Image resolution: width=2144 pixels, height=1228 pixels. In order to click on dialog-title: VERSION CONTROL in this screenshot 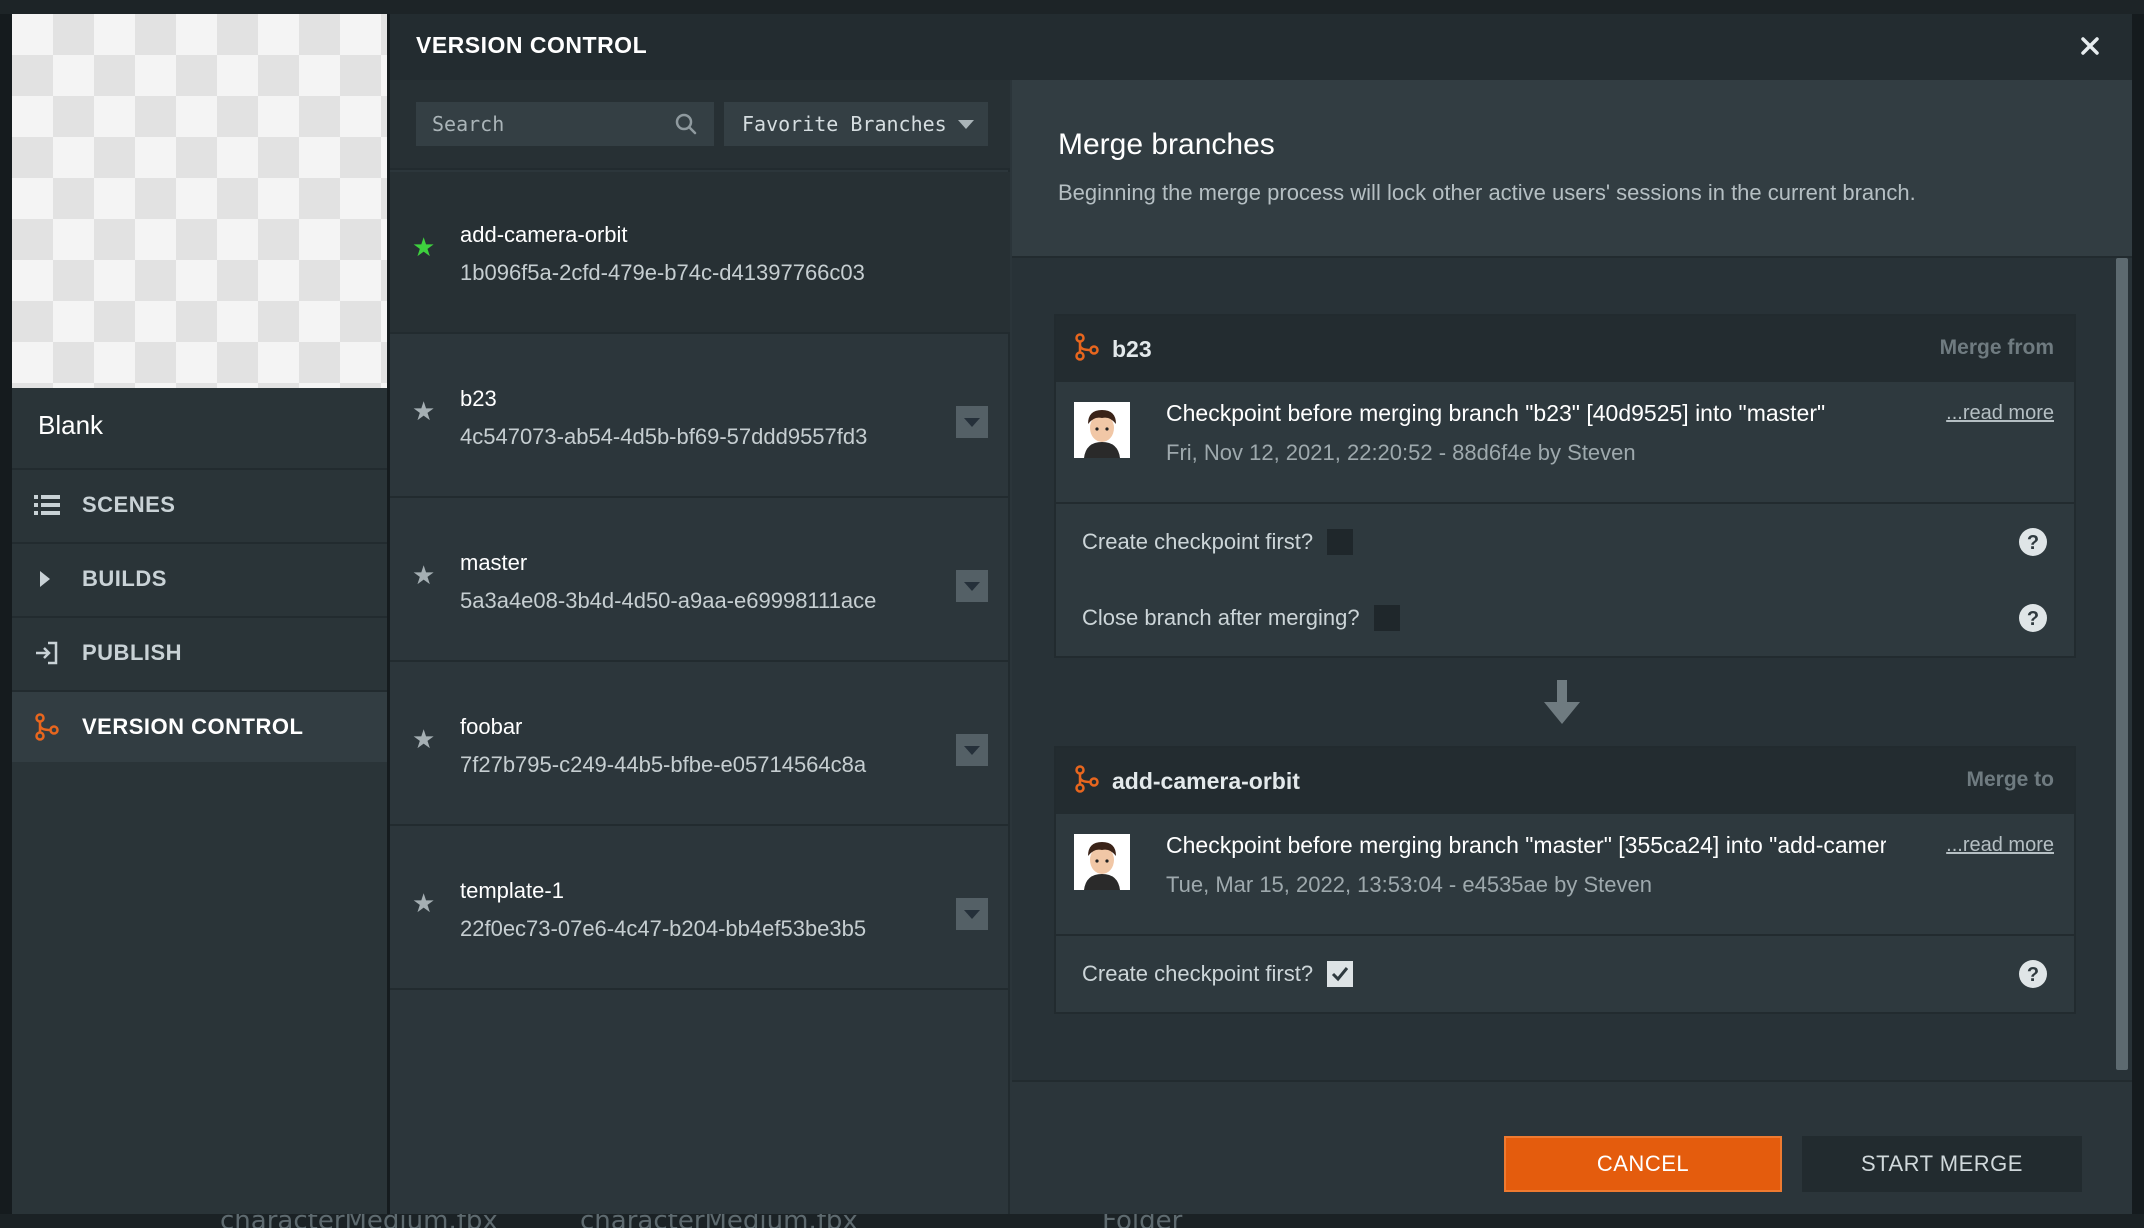, I will do `click(532, 45)`.